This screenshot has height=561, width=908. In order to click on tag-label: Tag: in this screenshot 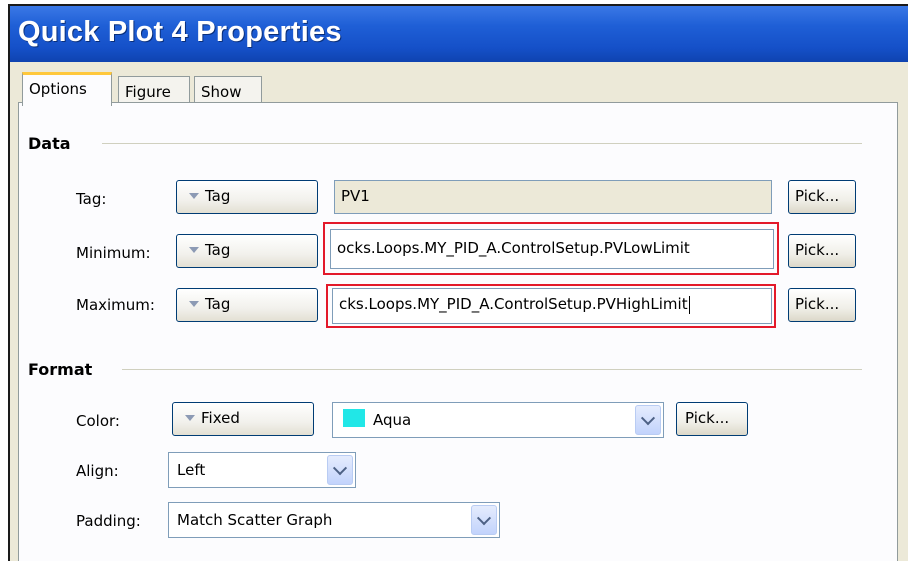, I will do `click(91, 199)`.